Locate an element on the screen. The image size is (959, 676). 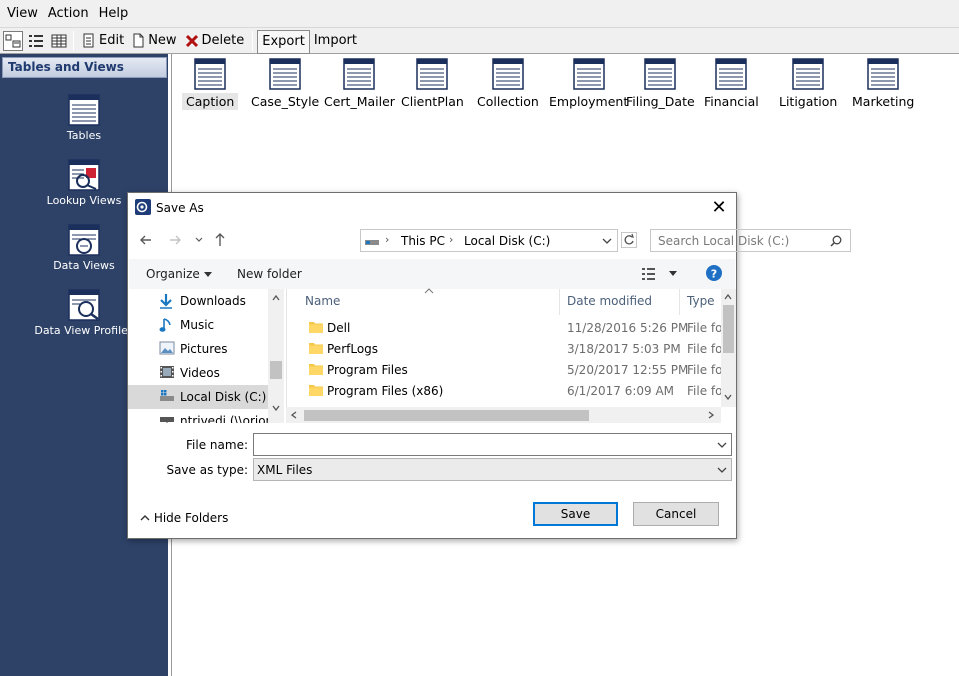
local-disk-icon is located at coordinates (167, 395).